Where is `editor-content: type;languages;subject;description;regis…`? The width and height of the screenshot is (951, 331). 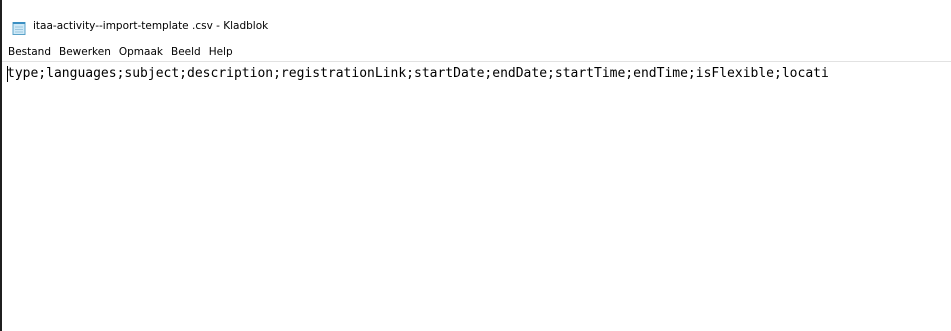 editor-content: type;languages;subject;description;regis… is located at coordinates (418, 74).